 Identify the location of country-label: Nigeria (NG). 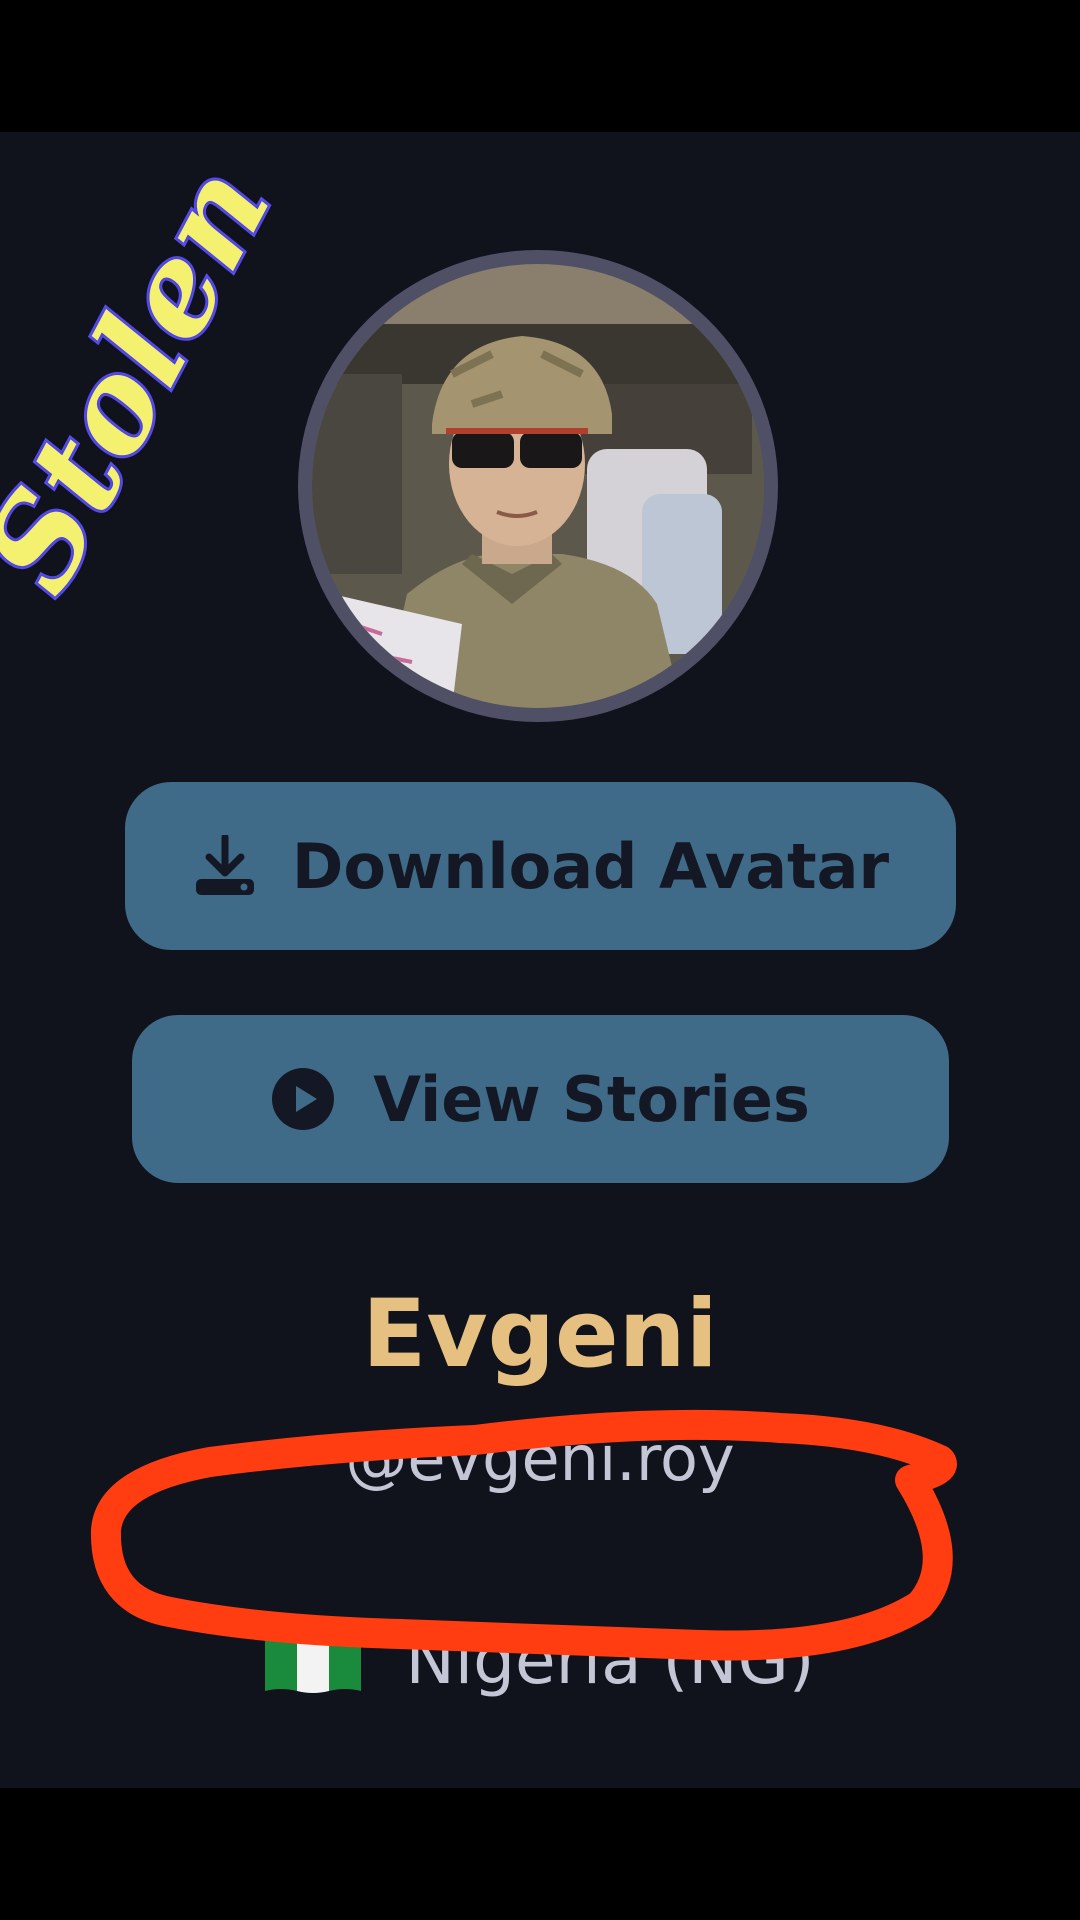
(610, 1660).